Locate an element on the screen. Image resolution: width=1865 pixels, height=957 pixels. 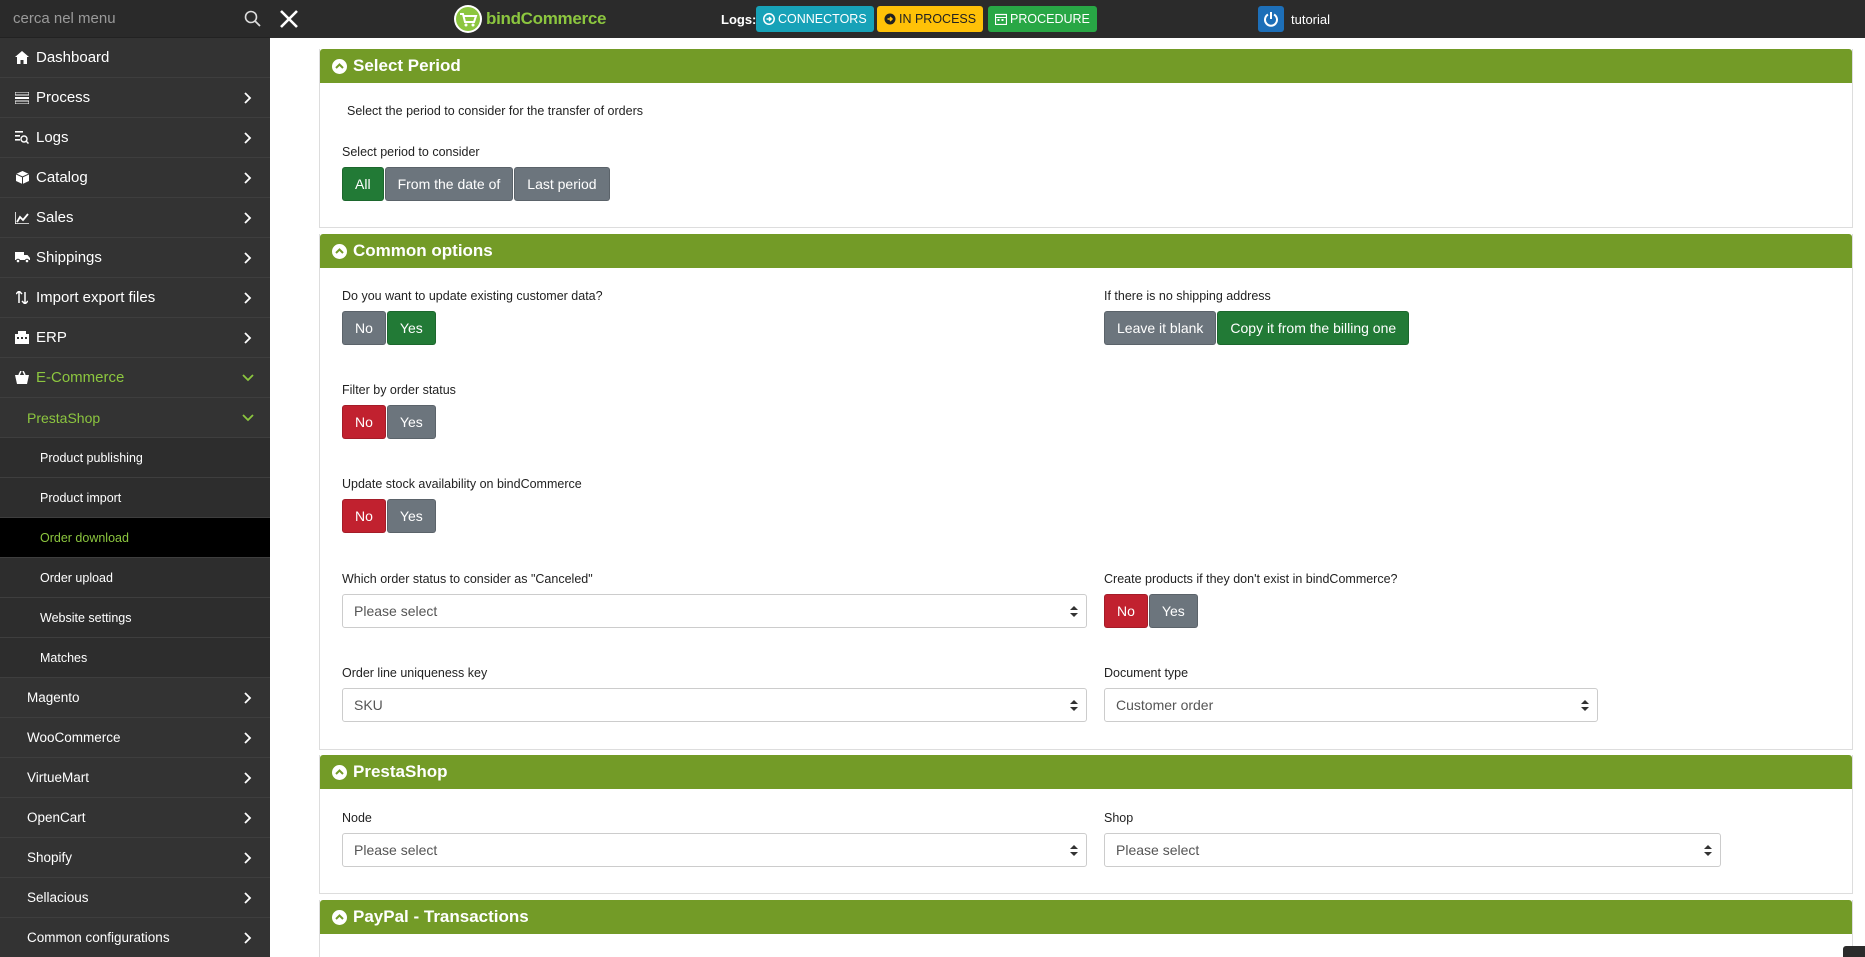
chart-icon is located at coordinates (22, 217).